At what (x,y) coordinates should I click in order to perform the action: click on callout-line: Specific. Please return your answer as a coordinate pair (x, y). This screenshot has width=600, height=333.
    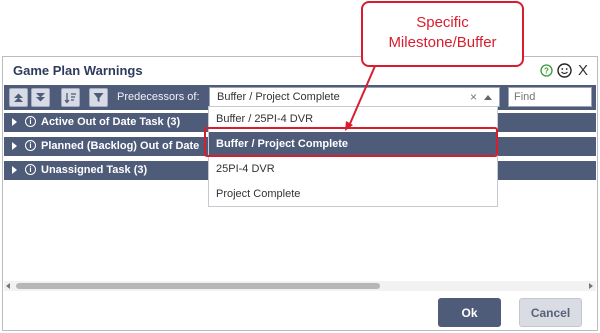
    Looking at the image, I should click on (442, 22).